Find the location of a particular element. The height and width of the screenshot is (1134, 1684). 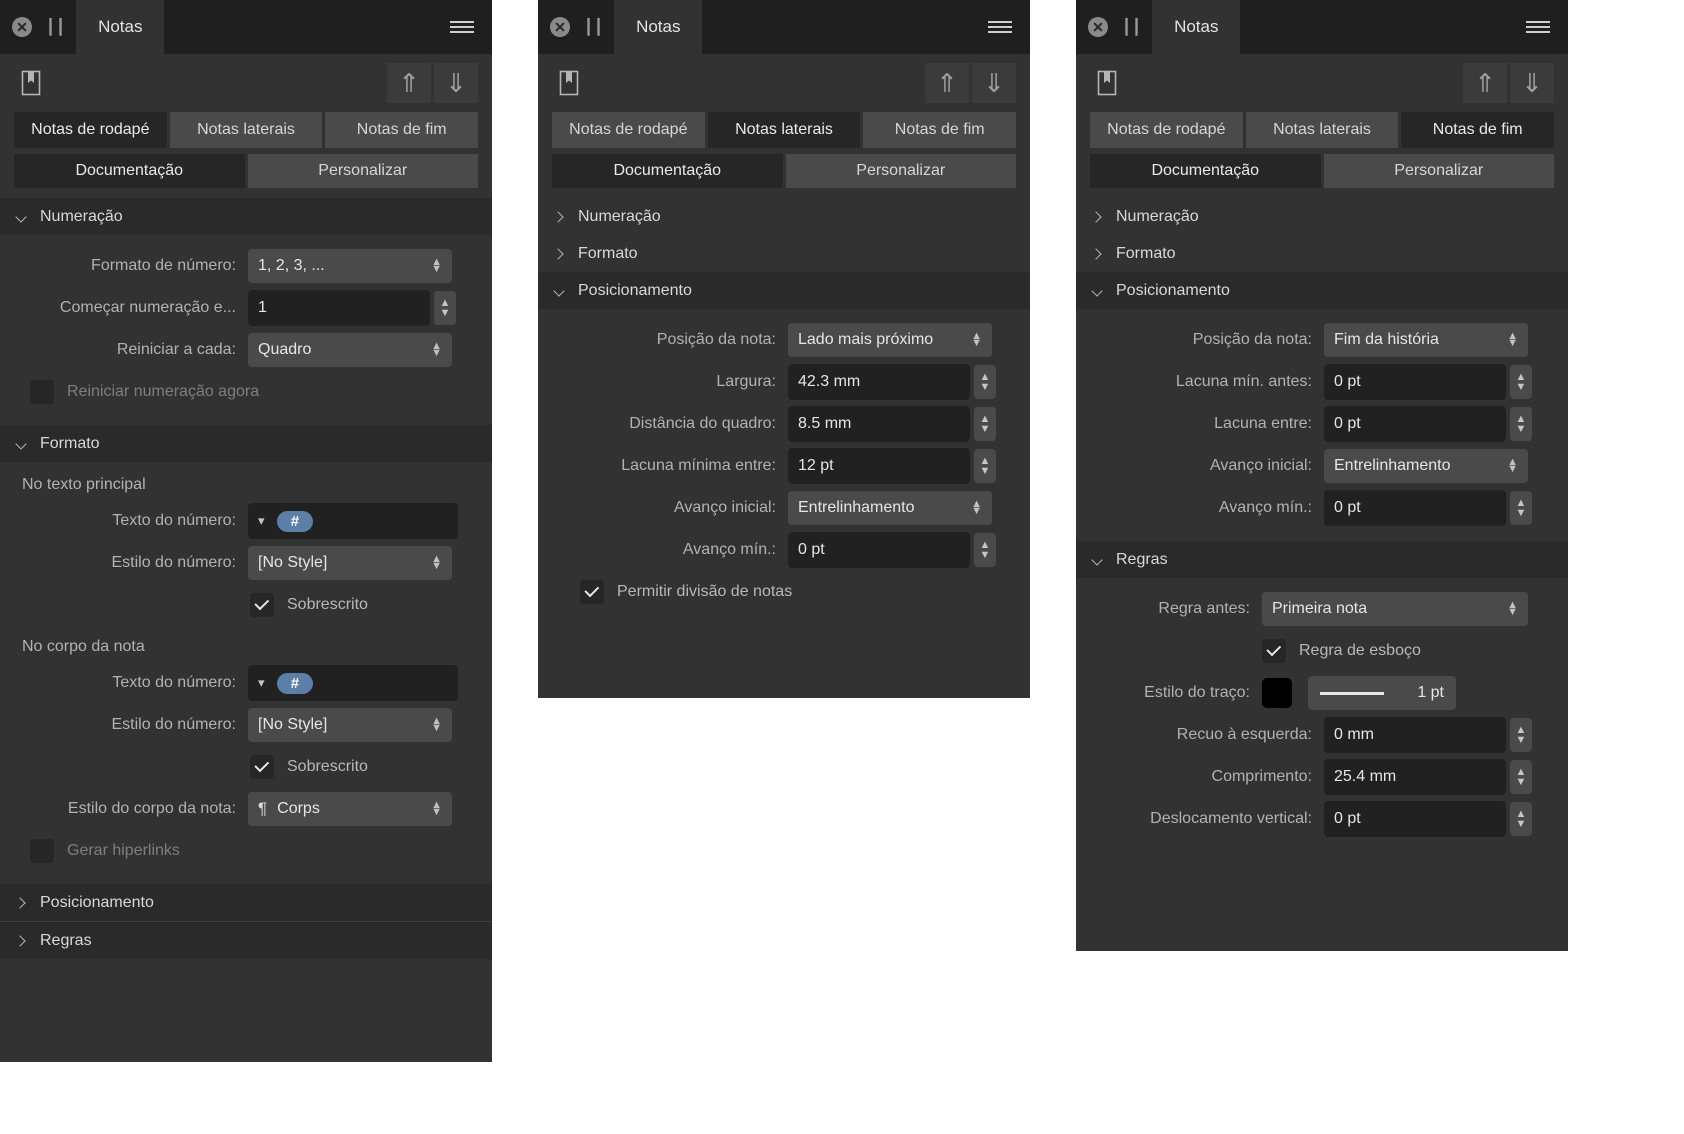

stepper-deslocamento-vertical: ▲ ▼ is located at coordinates (1521, 819).